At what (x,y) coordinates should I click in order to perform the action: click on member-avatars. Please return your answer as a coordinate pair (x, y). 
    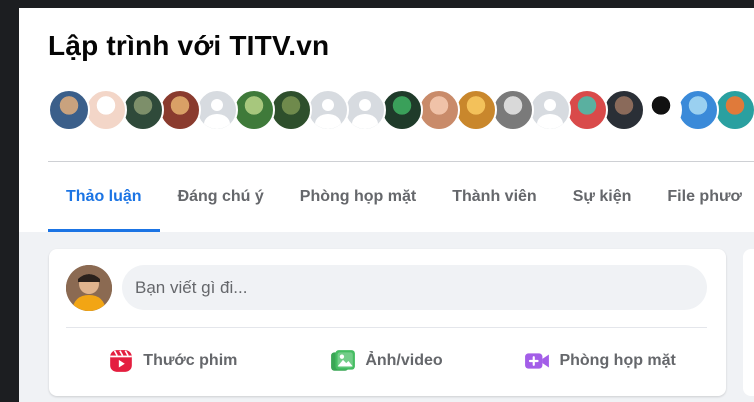
    Looking at the image, I should click on (401, 110).